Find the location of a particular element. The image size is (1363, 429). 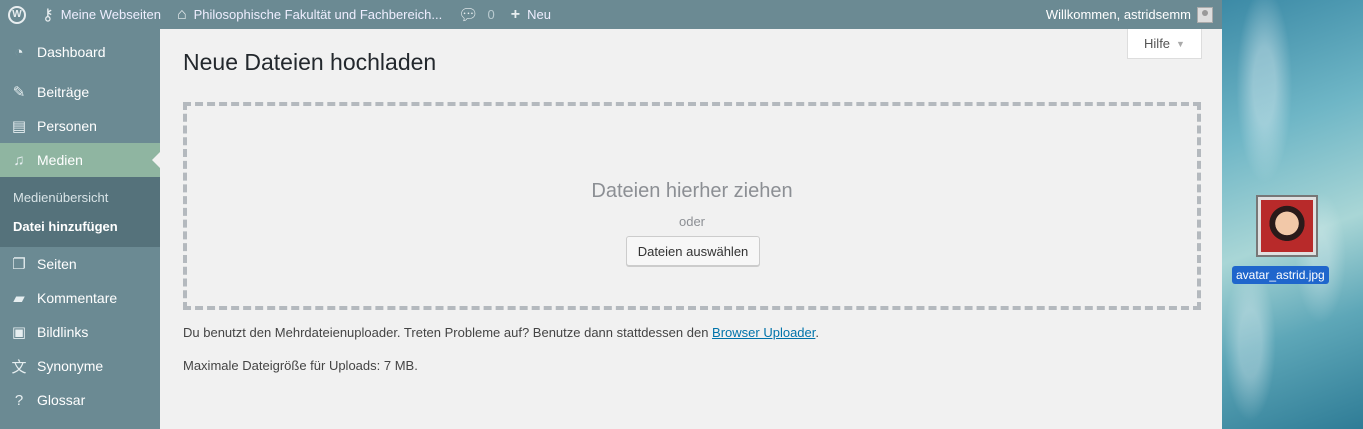

sidebar-item-bildlinks: ▣ Bildlinks is located at coordinates (80, 332).